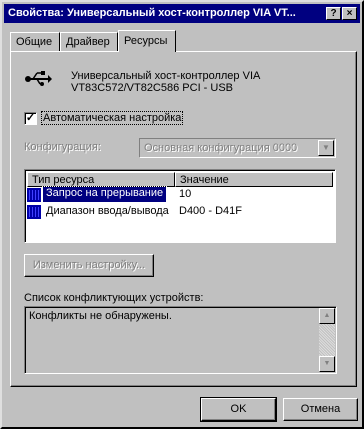 The image size is (364, 429). What do you see at coordinates (327, 316) in the screenshot?
I see `scroll-up-icon: ▲` at bounding box center [327, 316].